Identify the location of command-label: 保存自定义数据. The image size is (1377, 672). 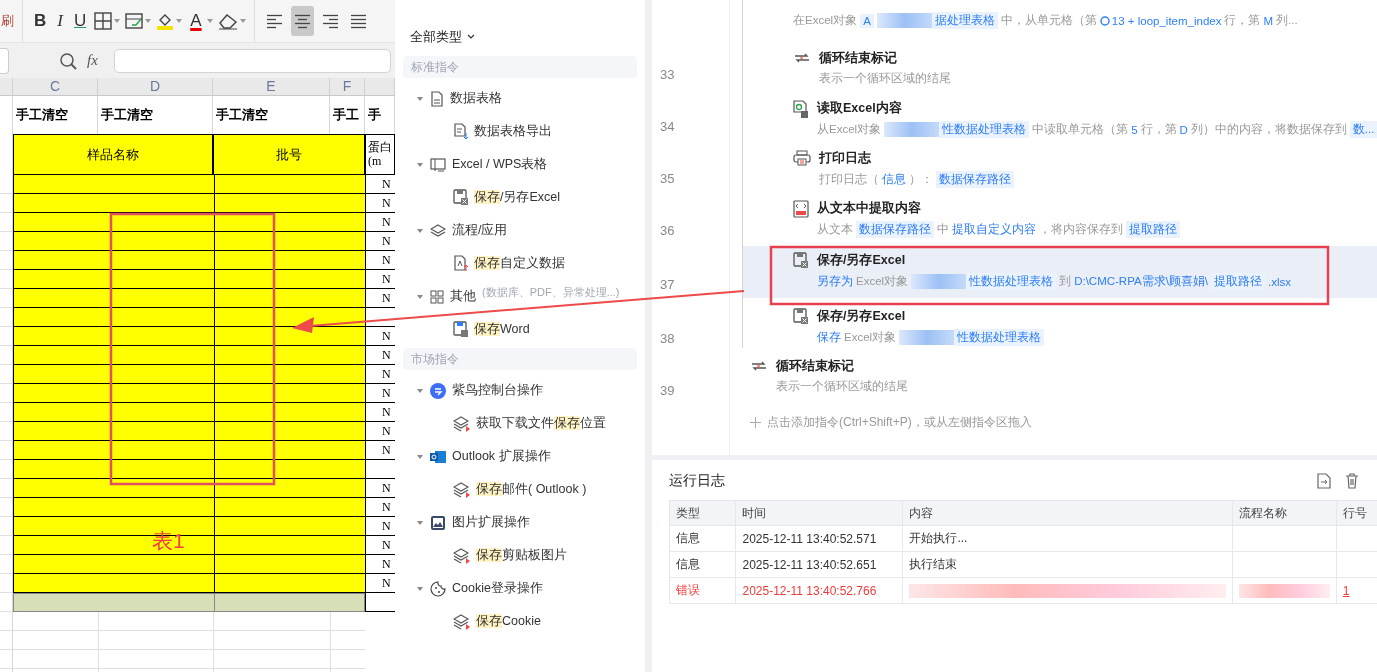
(519, 263).